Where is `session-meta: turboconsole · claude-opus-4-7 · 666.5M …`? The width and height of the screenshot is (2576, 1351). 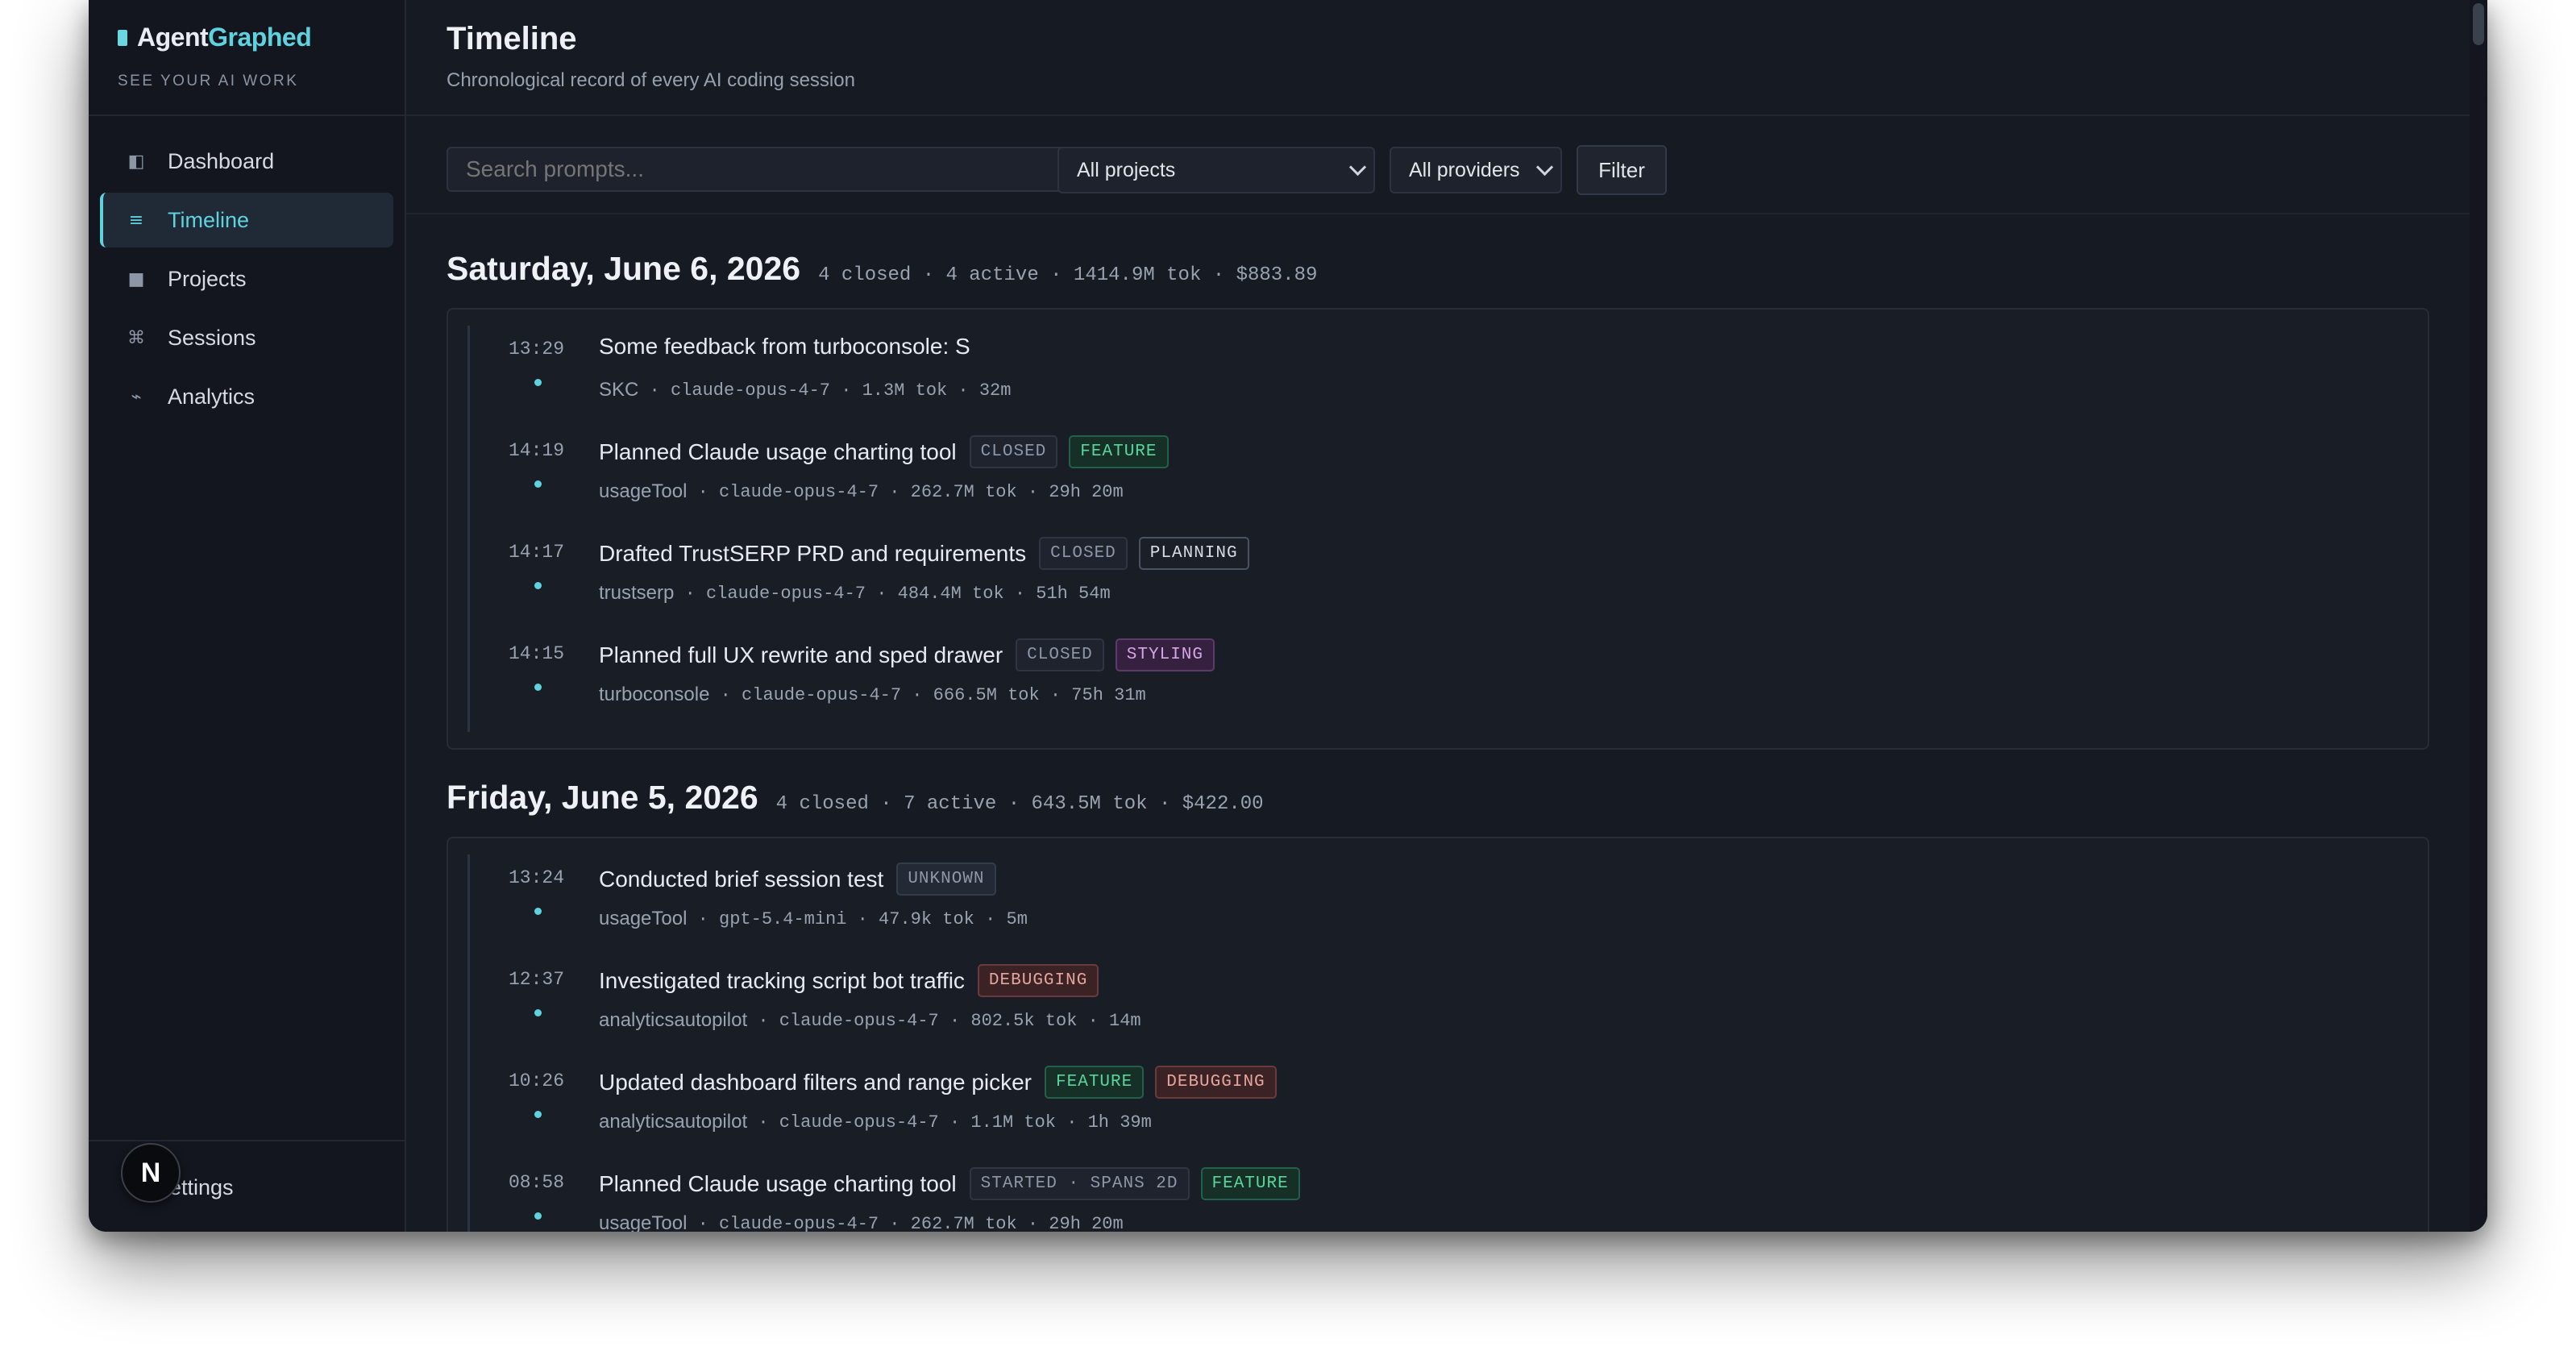 session-meta: turboconsole · claude-opus-4-7 · 666.5M … is located at coordinates (872, 695).